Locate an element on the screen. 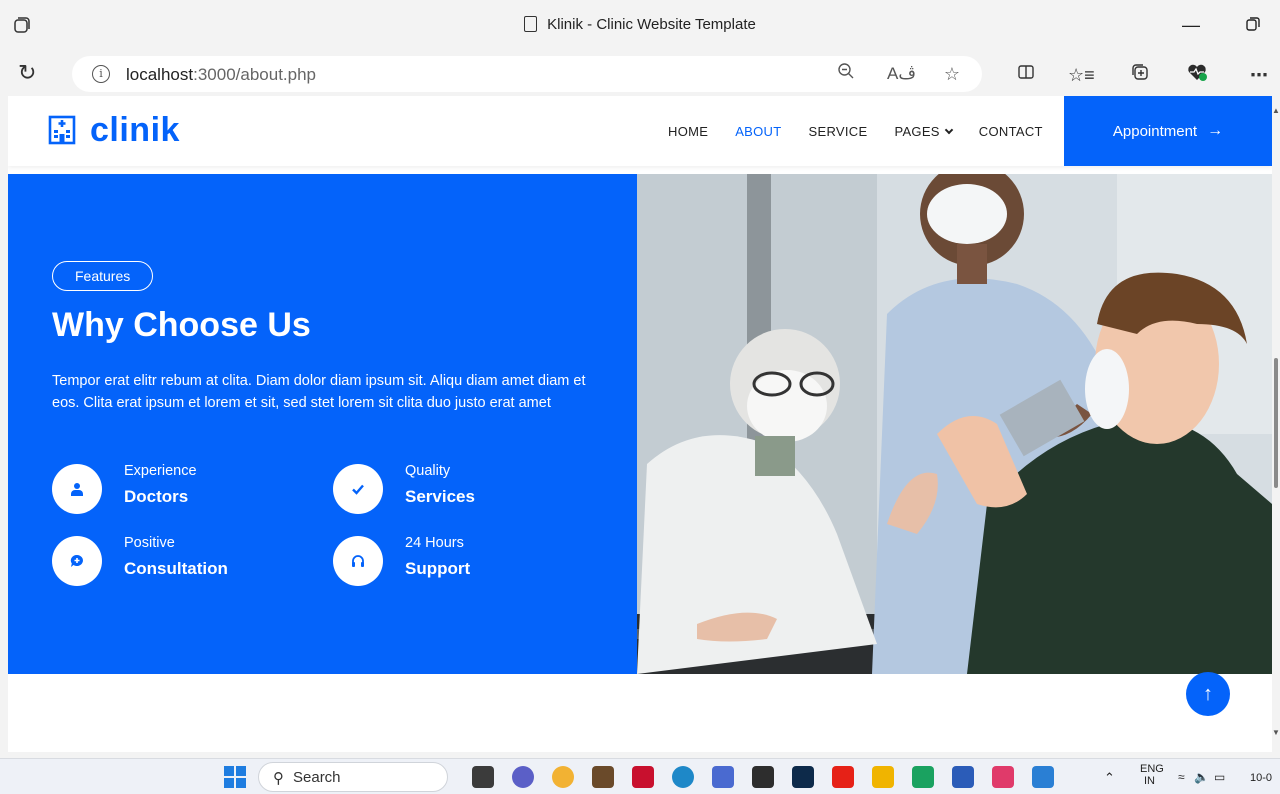  mcafee-icon is located at coordinates (643, 777).